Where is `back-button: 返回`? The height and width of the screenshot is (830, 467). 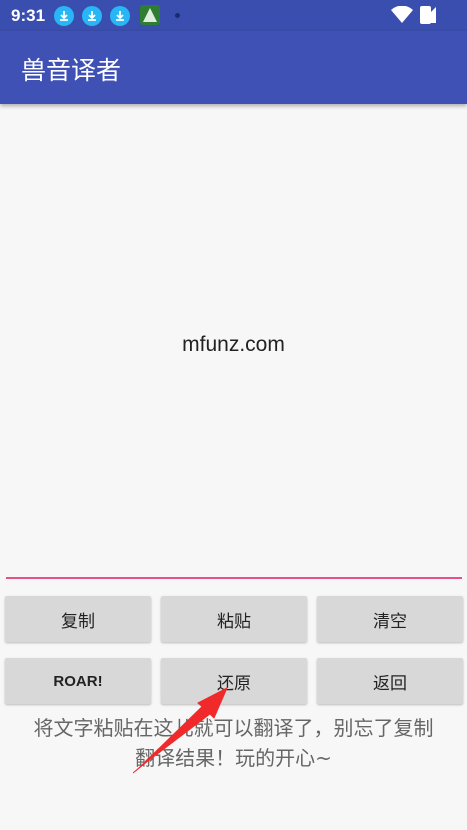 back-button: 返回 is located at coordinates (390, 681).